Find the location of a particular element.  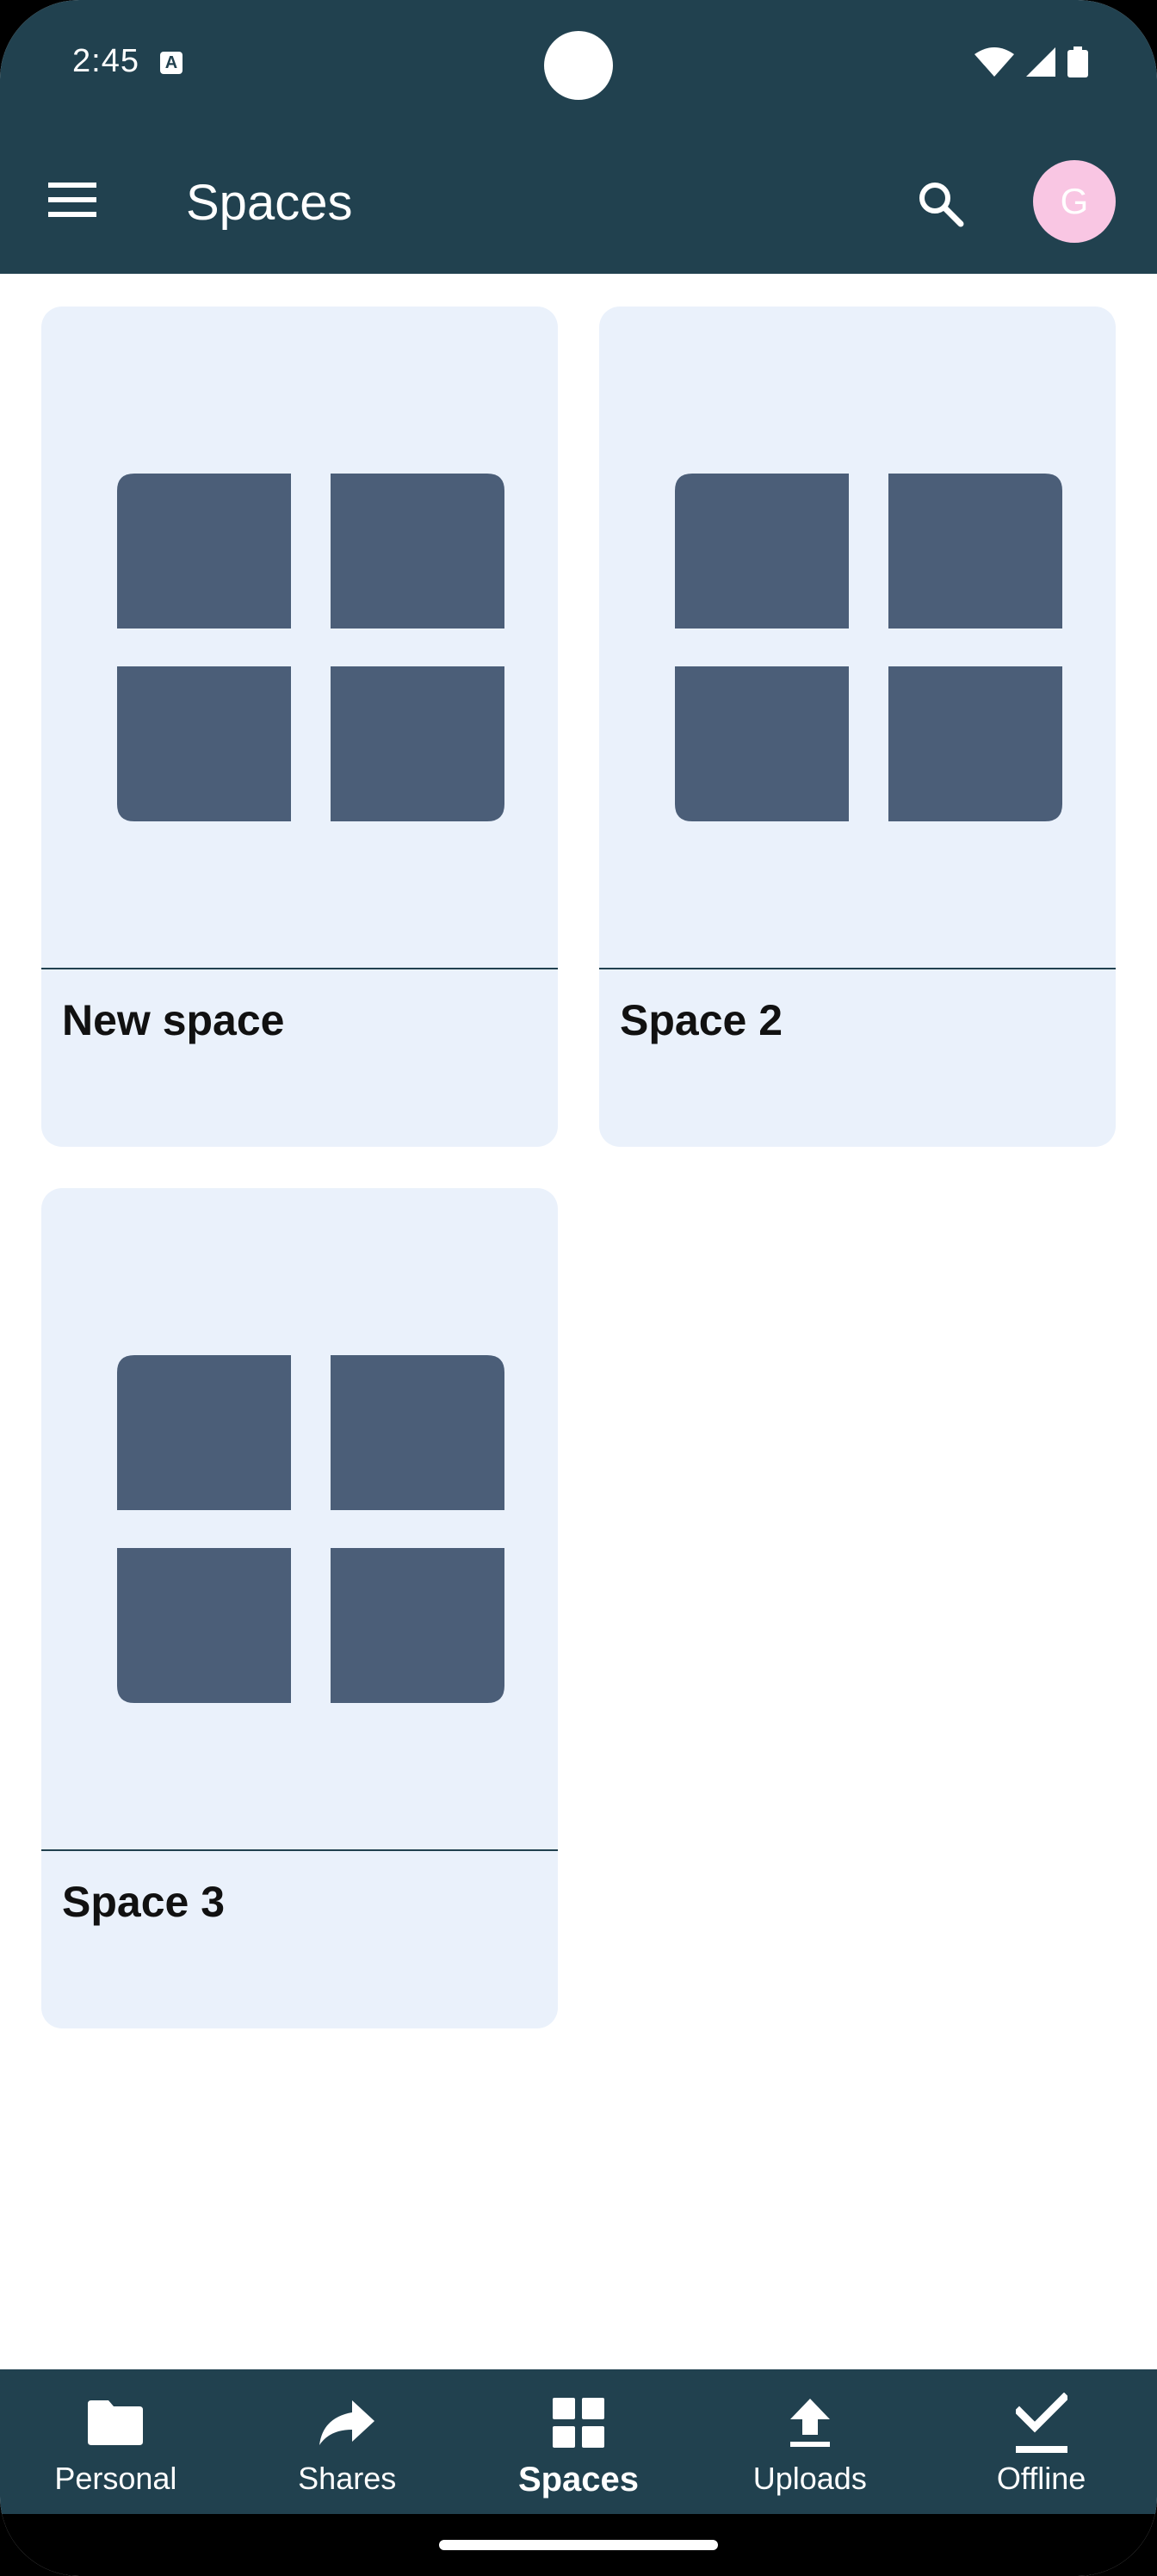

home-indicator is located at coordinates (579, 2545).